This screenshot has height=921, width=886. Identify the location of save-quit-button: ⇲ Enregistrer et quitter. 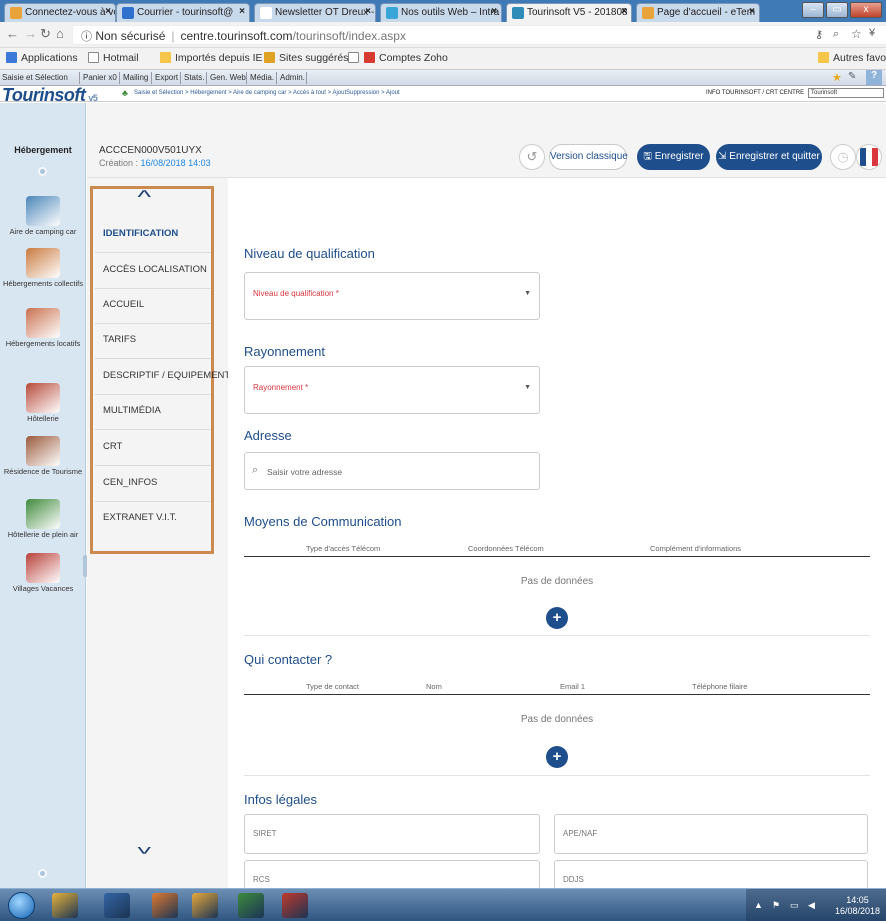
(769, 157).